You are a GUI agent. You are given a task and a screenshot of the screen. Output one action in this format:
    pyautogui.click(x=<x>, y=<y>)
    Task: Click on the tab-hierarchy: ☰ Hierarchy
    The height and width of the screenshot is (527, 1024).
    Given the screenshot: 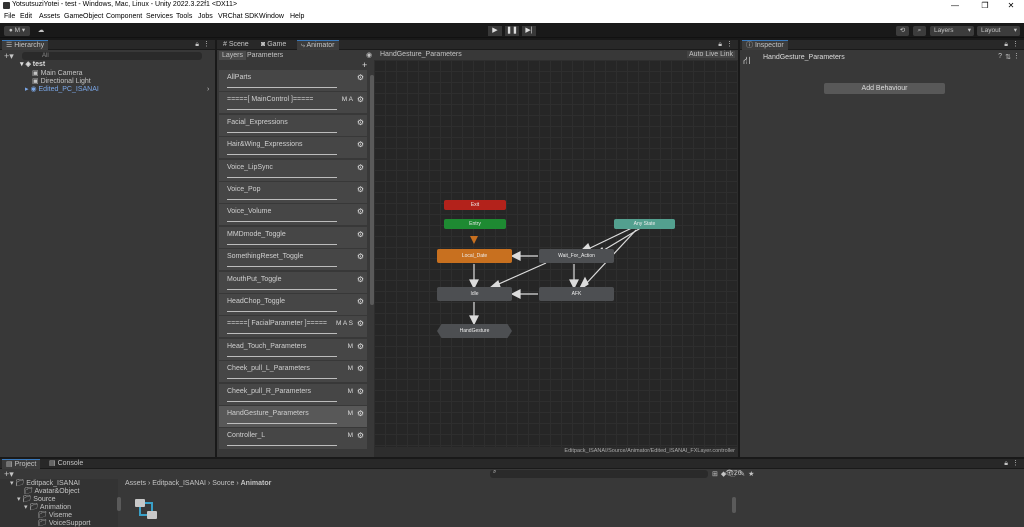 What is the action you would take?
    pyautogui.click(x=25, y=45)
    